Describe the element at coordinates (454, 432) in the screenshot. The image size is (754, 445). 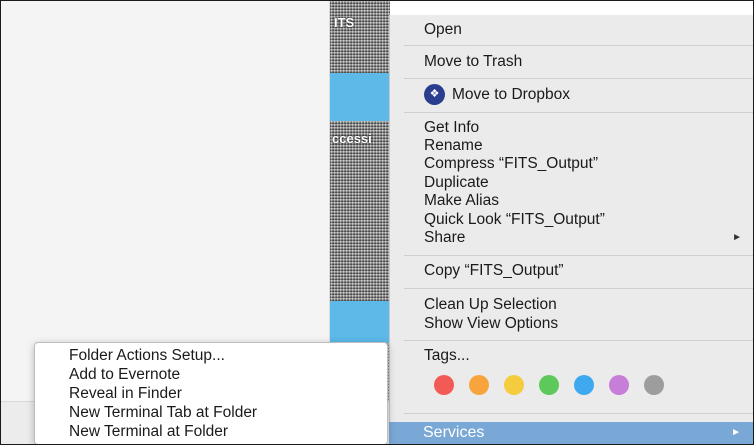
I see `menu-item-services: Services` at that location.